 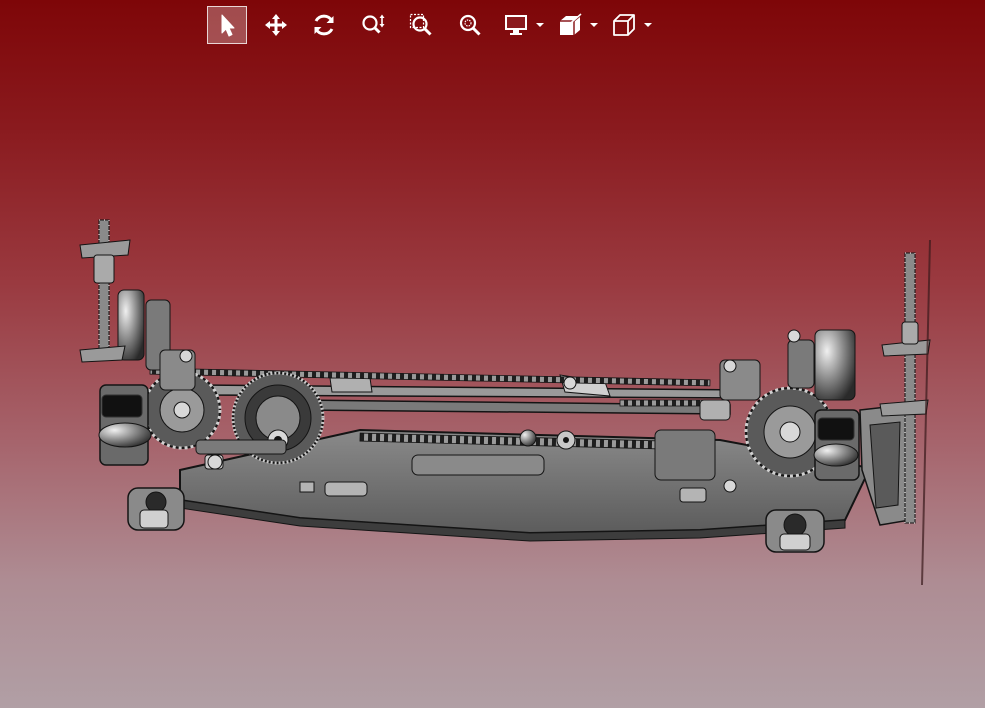 I want to click on display-mode-control, so click(x=522, y=25).